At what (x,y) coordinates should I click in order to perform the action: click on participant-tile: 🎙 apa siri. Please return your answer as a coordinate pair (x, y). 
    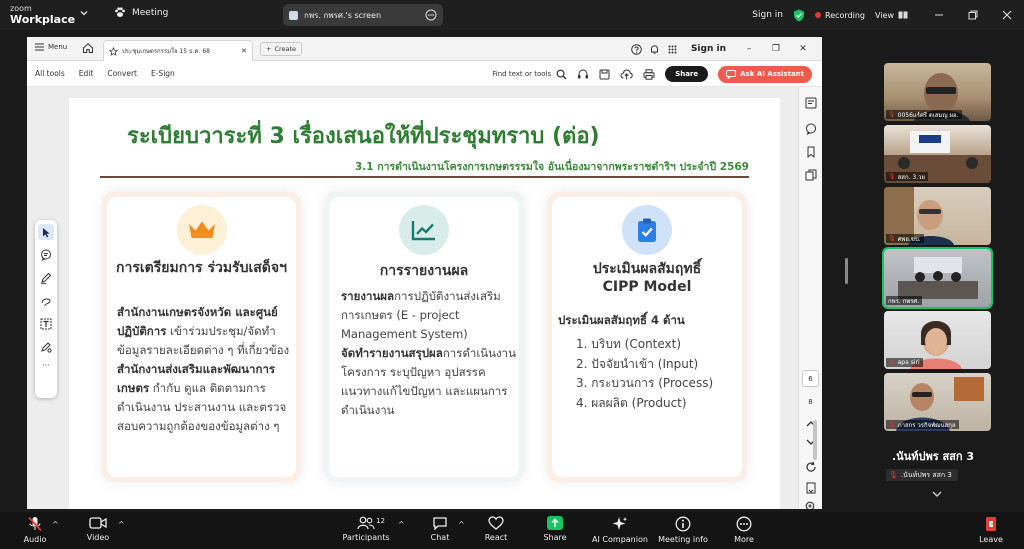
    Looking at the image, I should click on (937, 340).